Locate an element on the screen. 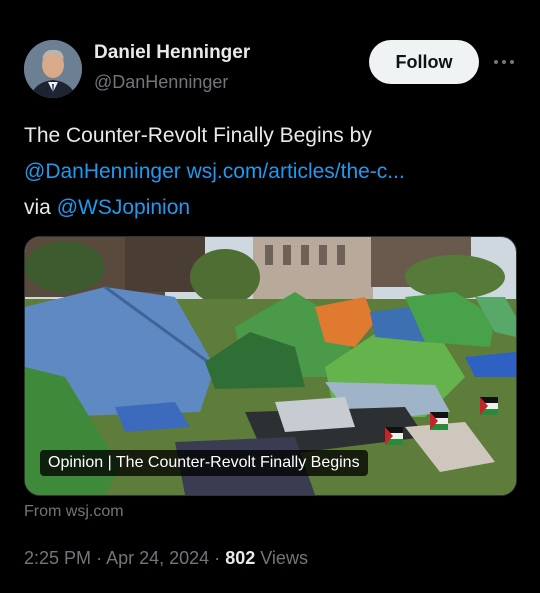 The height and width of the screenshot is (593, 540). views-label: Views is located at coordinates (284, 558).